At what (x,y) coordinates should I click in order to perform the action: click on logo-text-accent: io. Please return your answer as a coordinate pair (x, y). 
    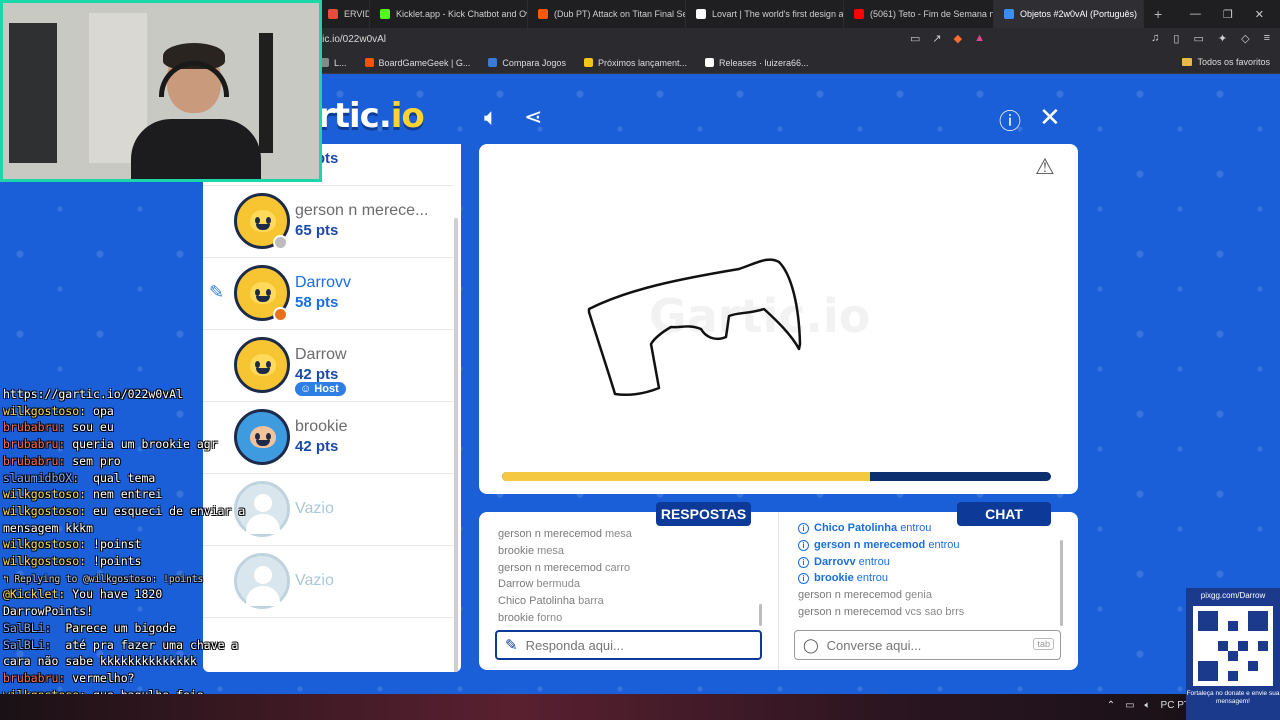
    Looking at the image, I should click on (407, 116).